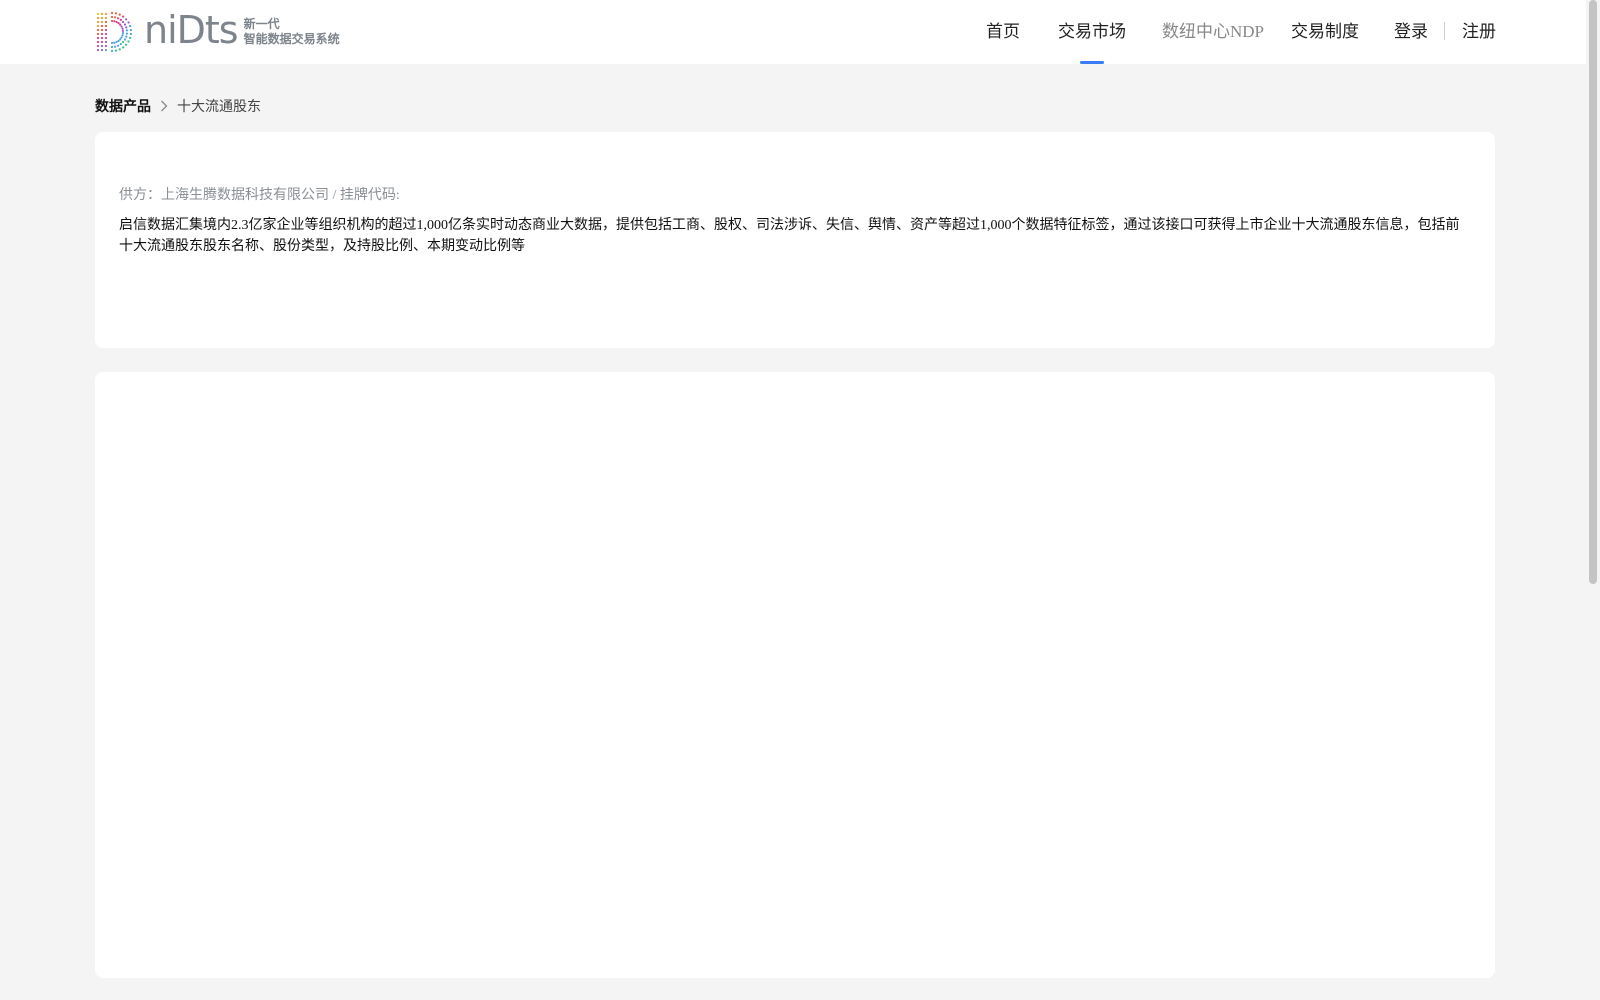  I want to click on breadcrumb-root: 数据产品, so click(123, 106).